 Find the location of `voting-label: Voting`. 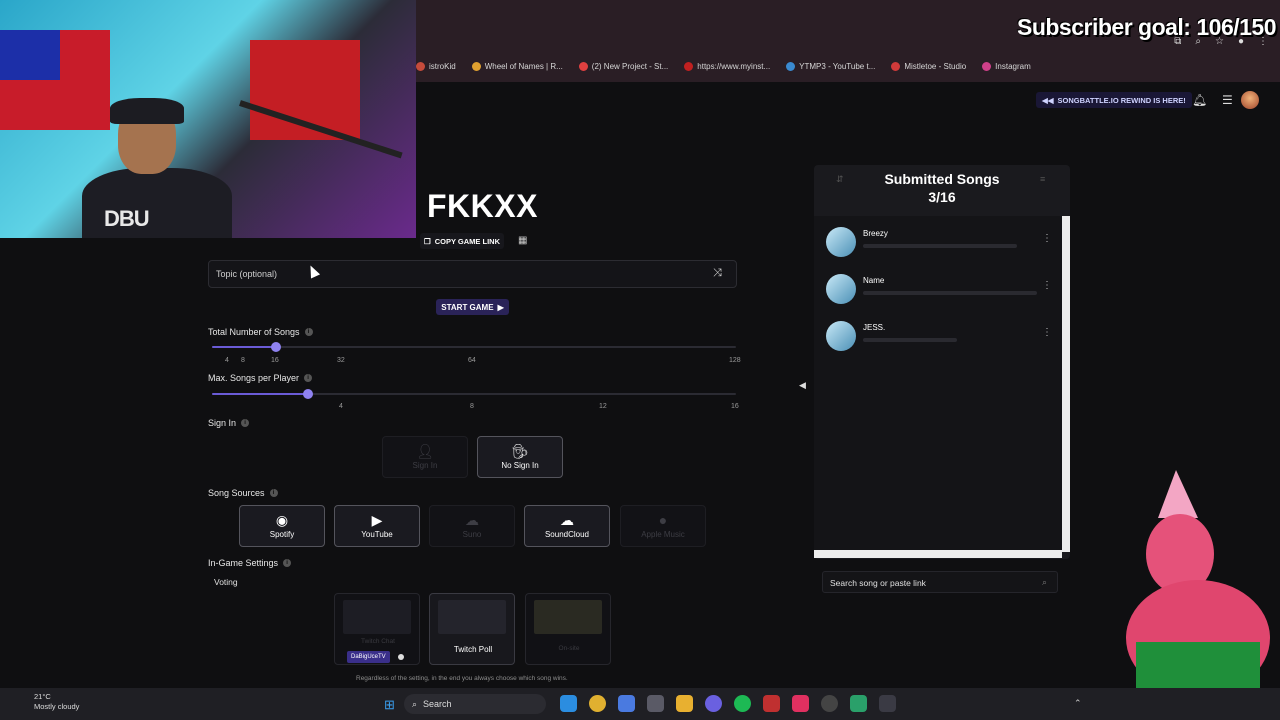

voting-label: Voting is located at coordinates (226, 582).